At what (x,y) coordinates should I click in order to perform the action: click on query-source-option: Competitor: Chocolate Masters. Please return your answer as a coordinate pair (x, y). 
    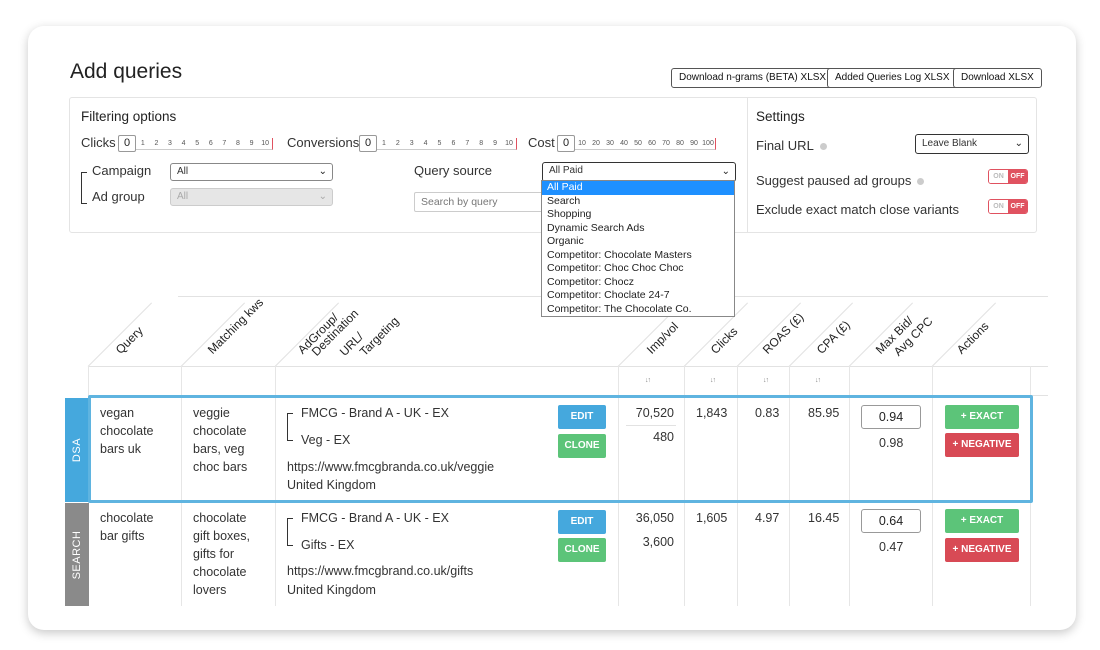
    Looking at the image, I should click on (638, 256).